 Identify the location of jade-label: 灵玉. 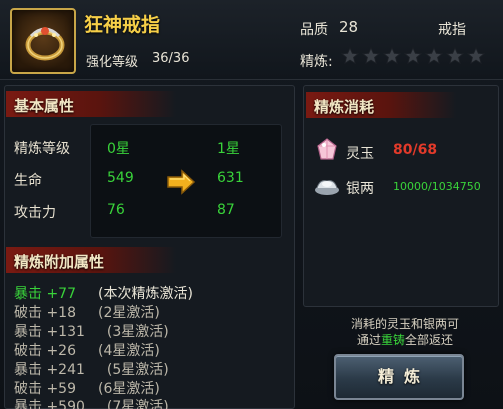
(360, 154).